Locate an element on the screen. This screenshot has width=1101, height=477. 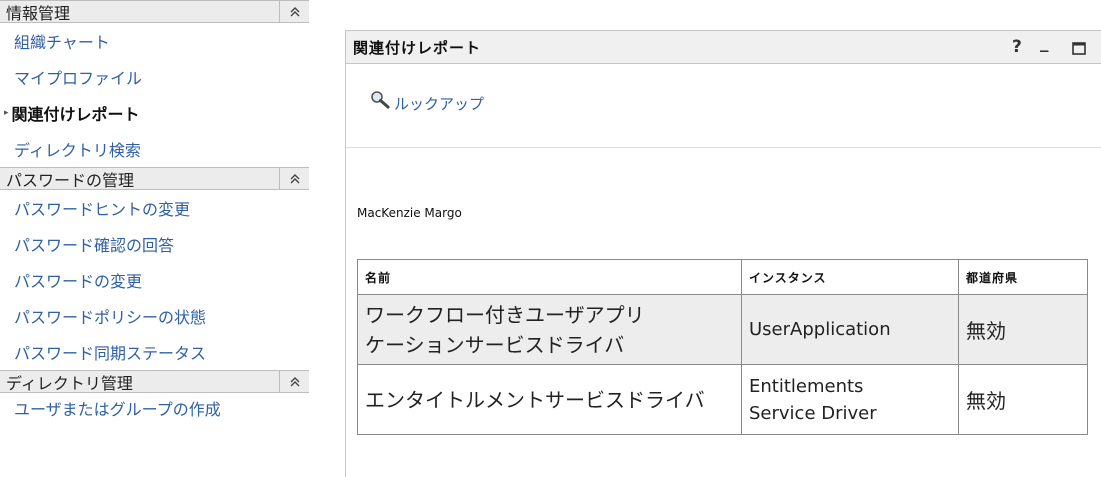
sidebar-item-directory-search: ディレクトリ検索 is located at coordinates (154, 149).